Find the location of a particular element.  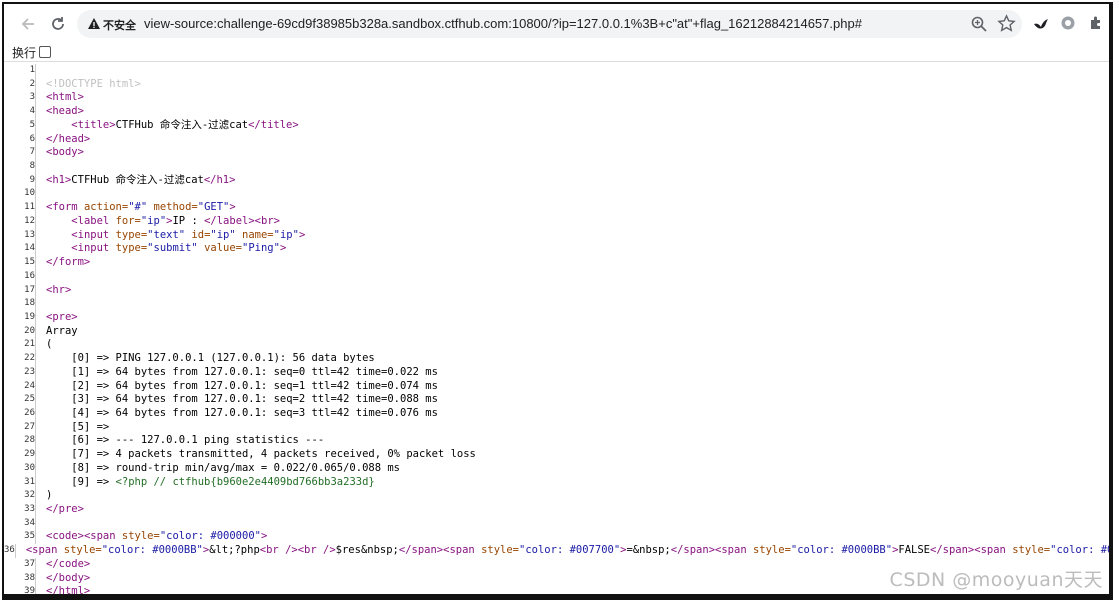

line-code: ) is located at coordinates (44, 496).